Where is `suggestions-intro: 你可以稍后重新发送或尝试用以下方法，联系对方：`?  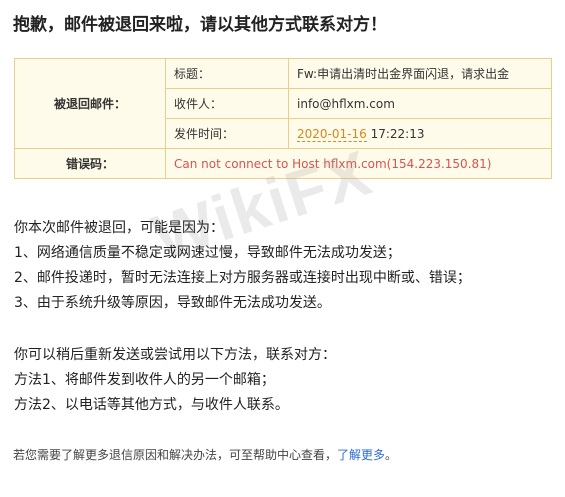
suggestions-intro: 你可以稍后重新发送或尝试用以下方法，联系对方： is located at coordinates (175, 355).